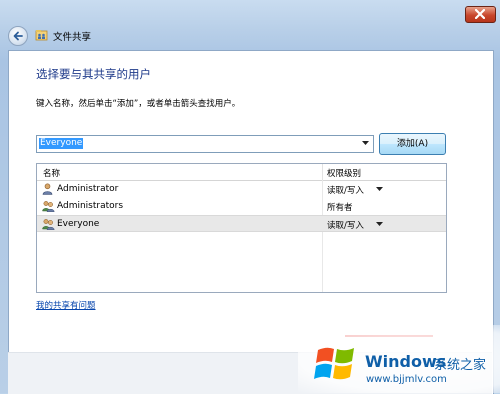  I want to click on close-button, so click(480, 14).